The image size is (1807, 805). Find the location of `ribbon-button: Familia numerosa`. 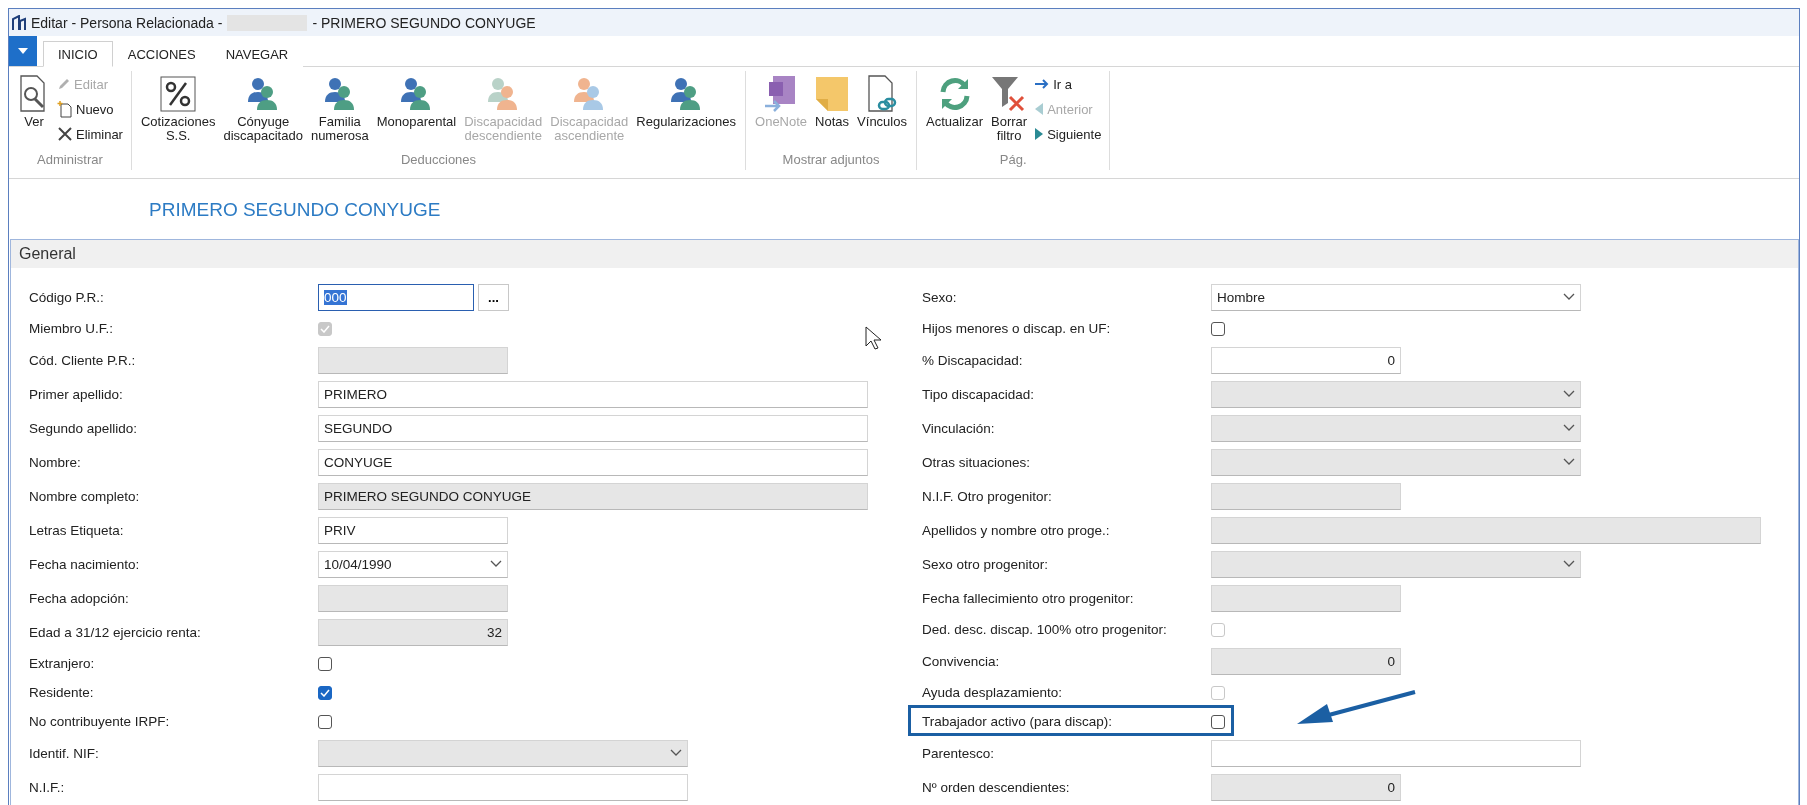

ribbon-button: Familia numerosa is located at coordinates (339, 111).